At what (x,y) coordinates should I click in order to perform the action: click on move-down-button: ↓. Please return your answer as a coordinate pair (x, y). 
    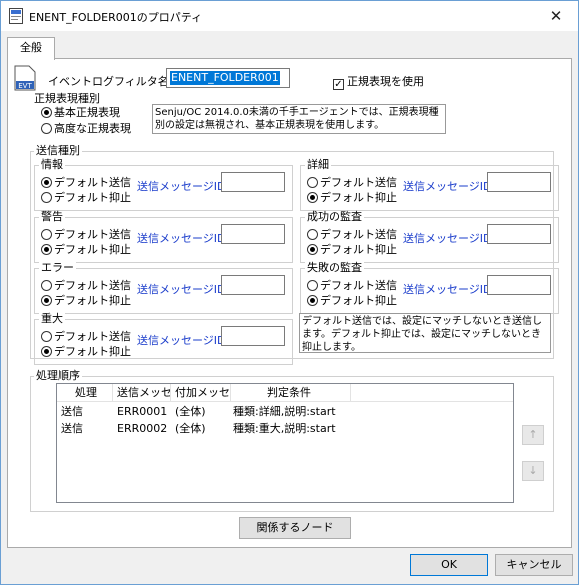
    Looking at the image, I should click on (533, 471).